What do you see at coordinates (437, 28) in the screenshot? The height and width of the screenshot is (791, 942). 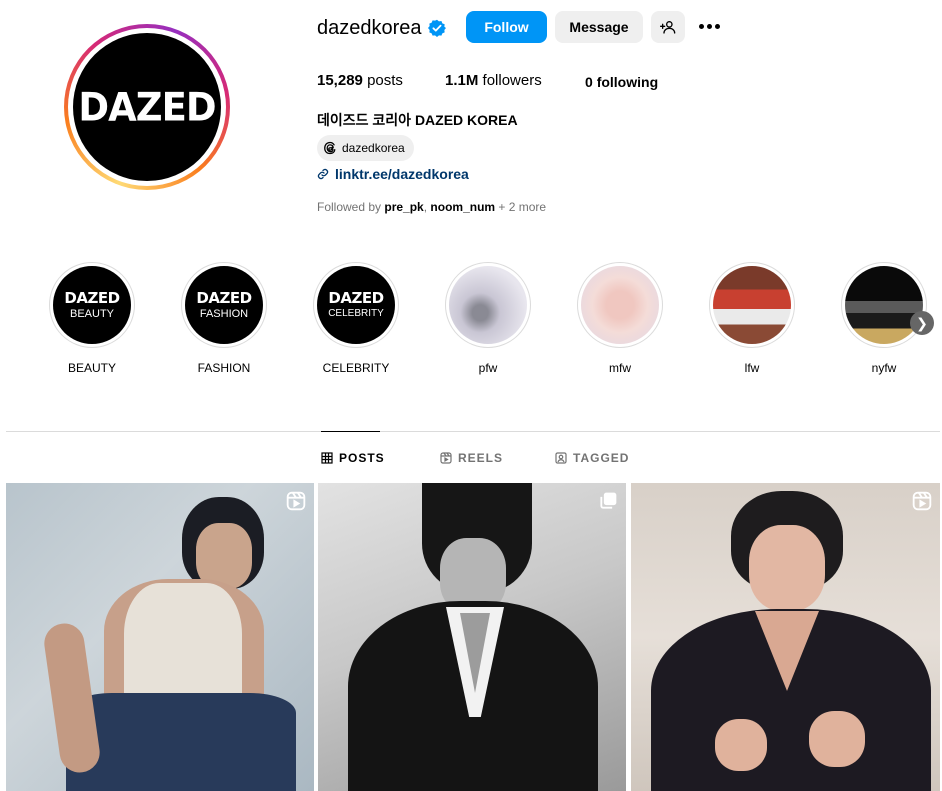 I see `verified-badge-icon` at bounding box center [437, 28].